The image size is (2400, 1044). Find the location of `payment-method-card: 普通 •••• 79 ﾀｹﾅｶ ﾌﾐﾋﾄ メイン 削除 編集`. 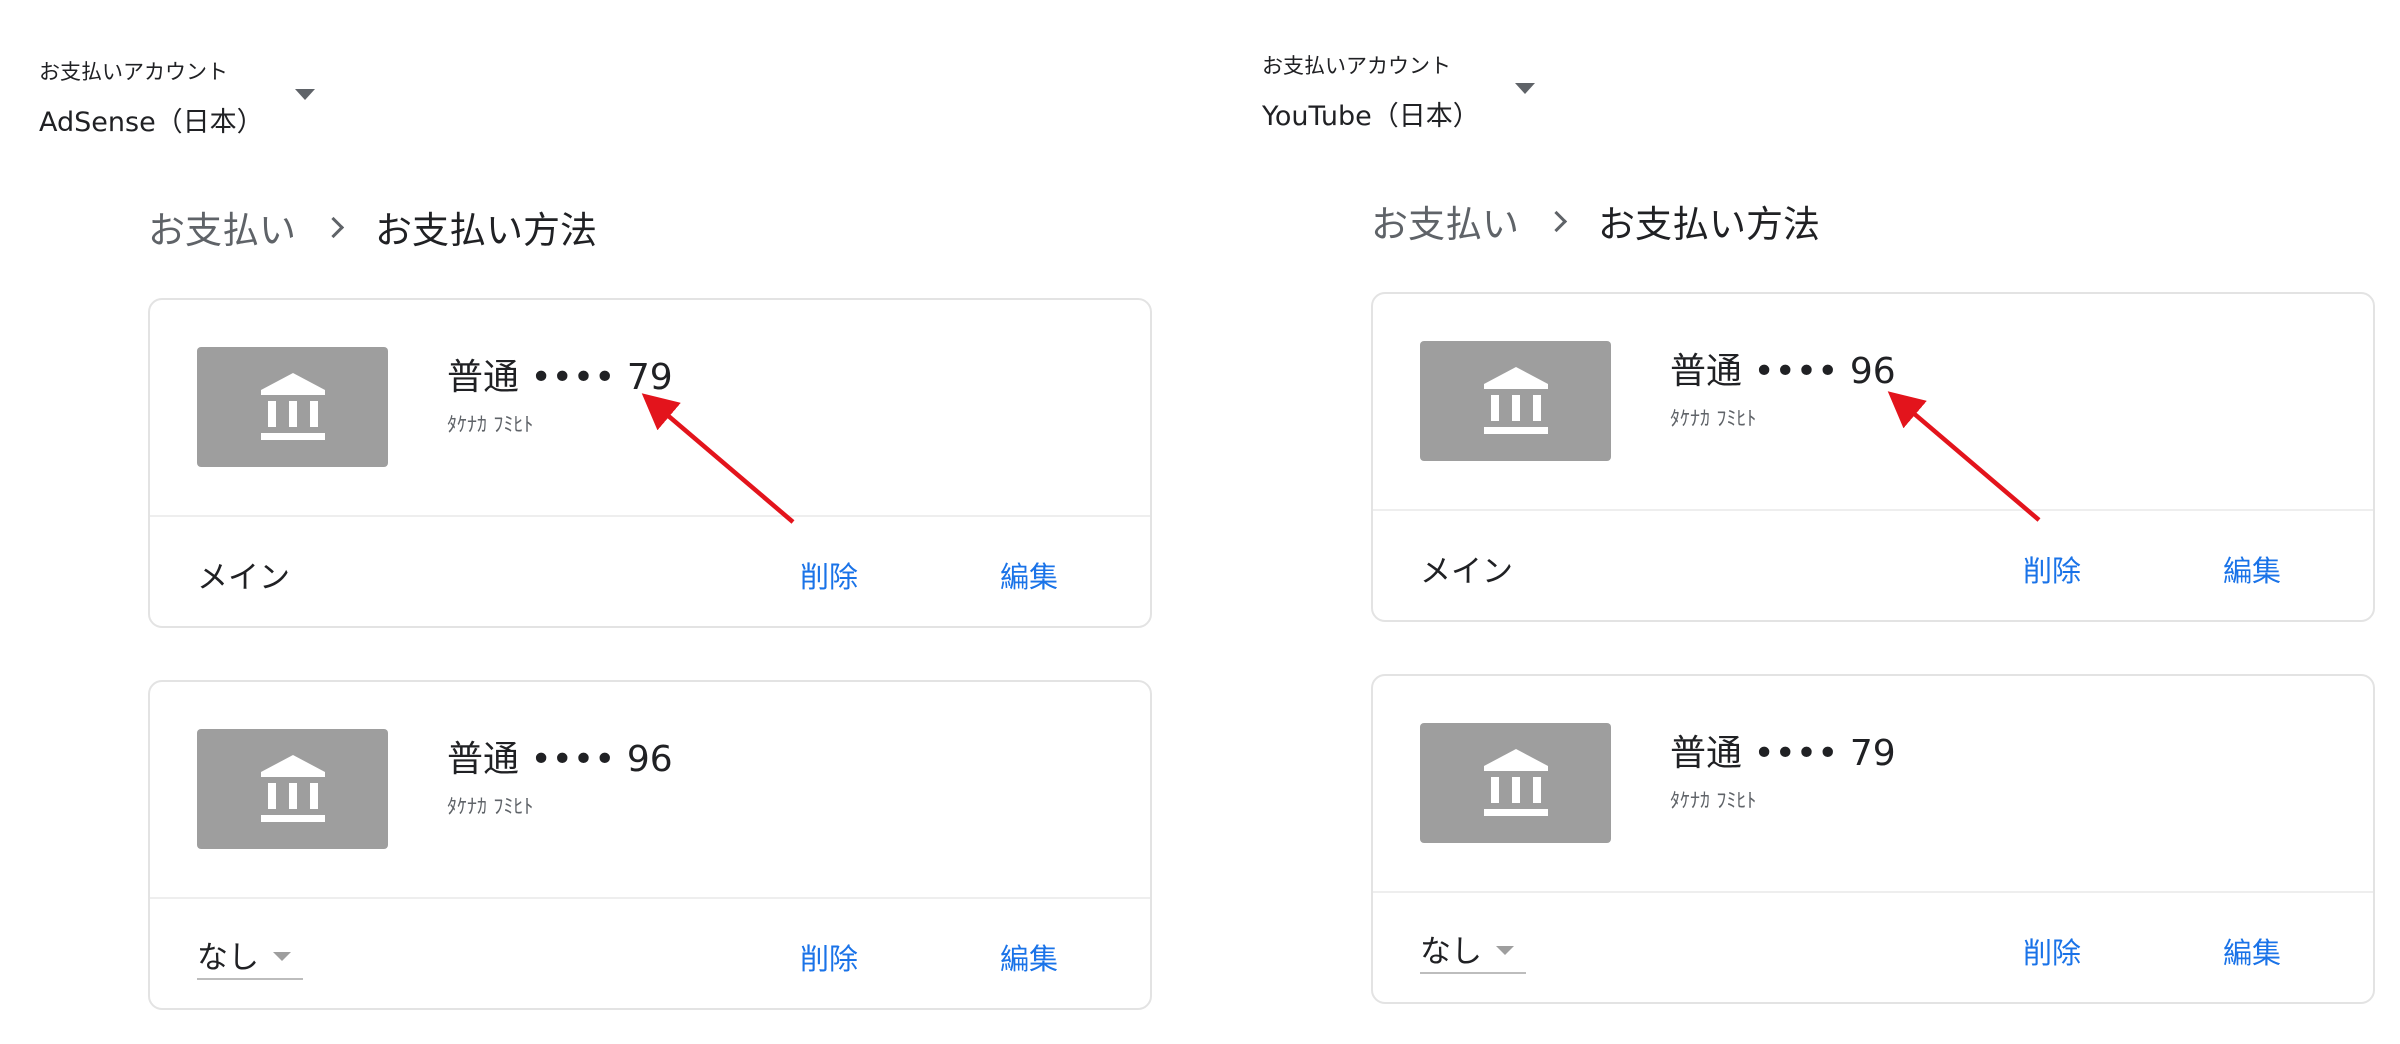

payment-method-card: 普通 •••• 79 ﾀｹﾅｶ ﾌﾐﾋﾄ メイン 削除 編集 is located at coordinates (650, 463).